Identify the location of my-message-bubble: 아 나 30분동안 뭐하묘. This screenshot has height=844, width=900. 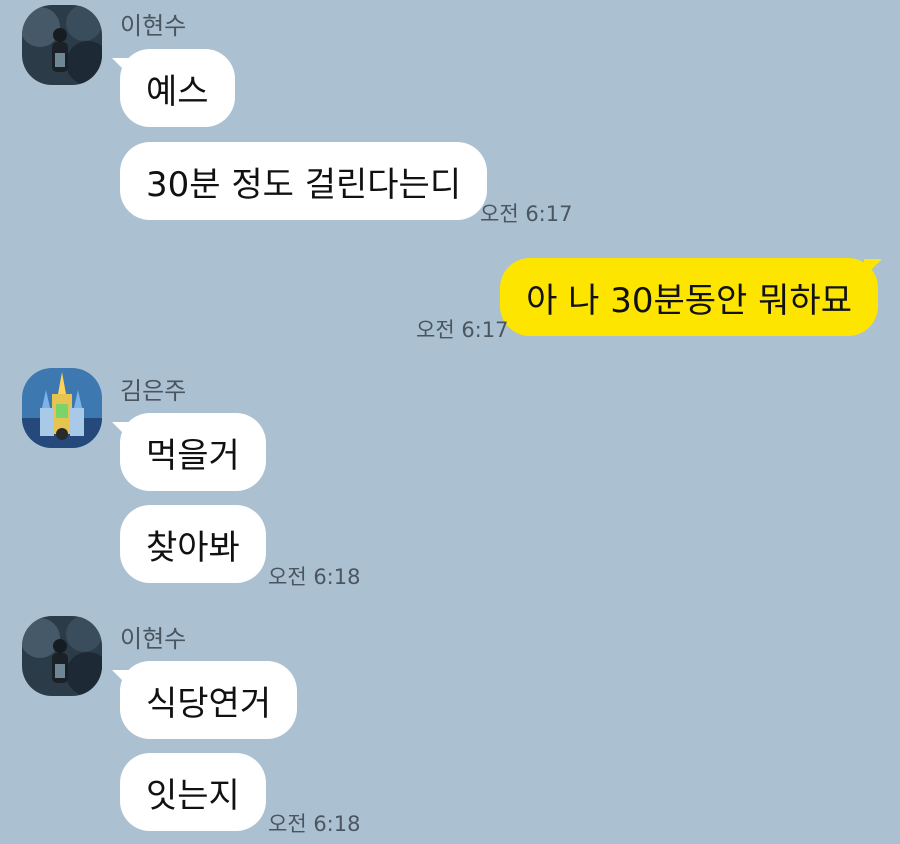
(689, 297).